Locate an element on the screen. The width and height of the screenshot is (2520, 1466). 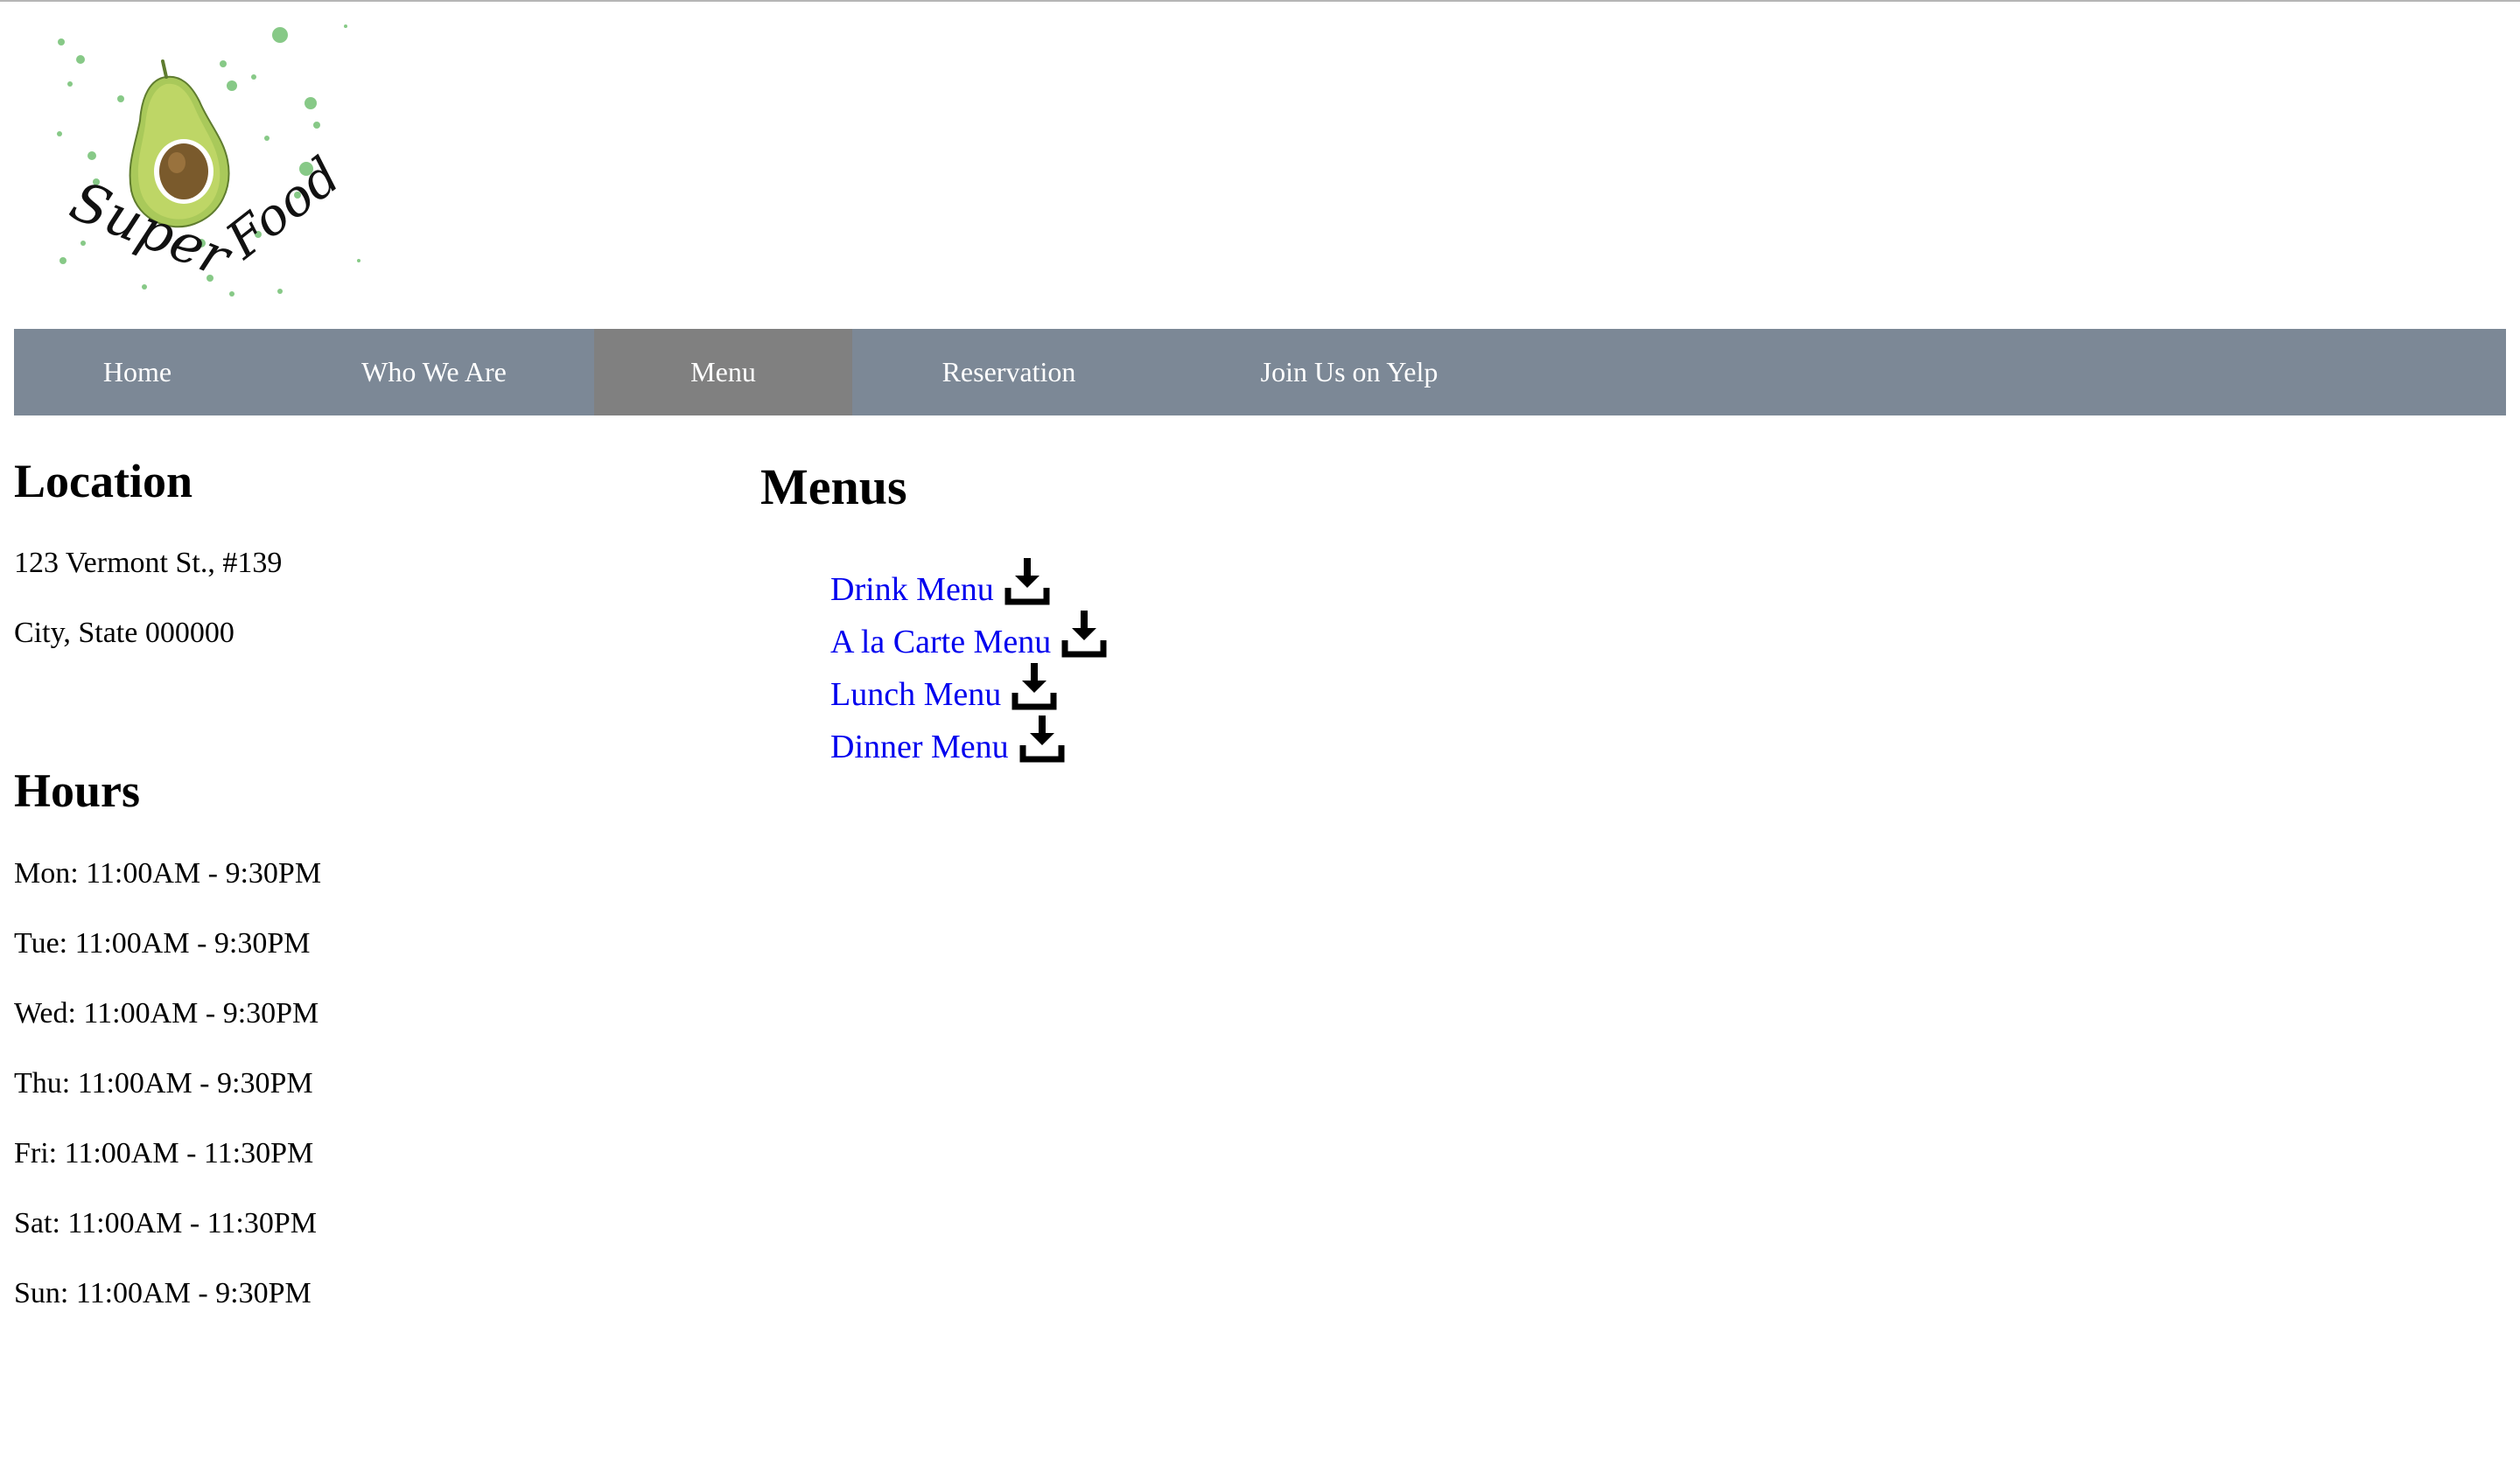
hours-wednesday: Wed: 11:00AM - 9:30PM is located at coordinates (166, 1014).